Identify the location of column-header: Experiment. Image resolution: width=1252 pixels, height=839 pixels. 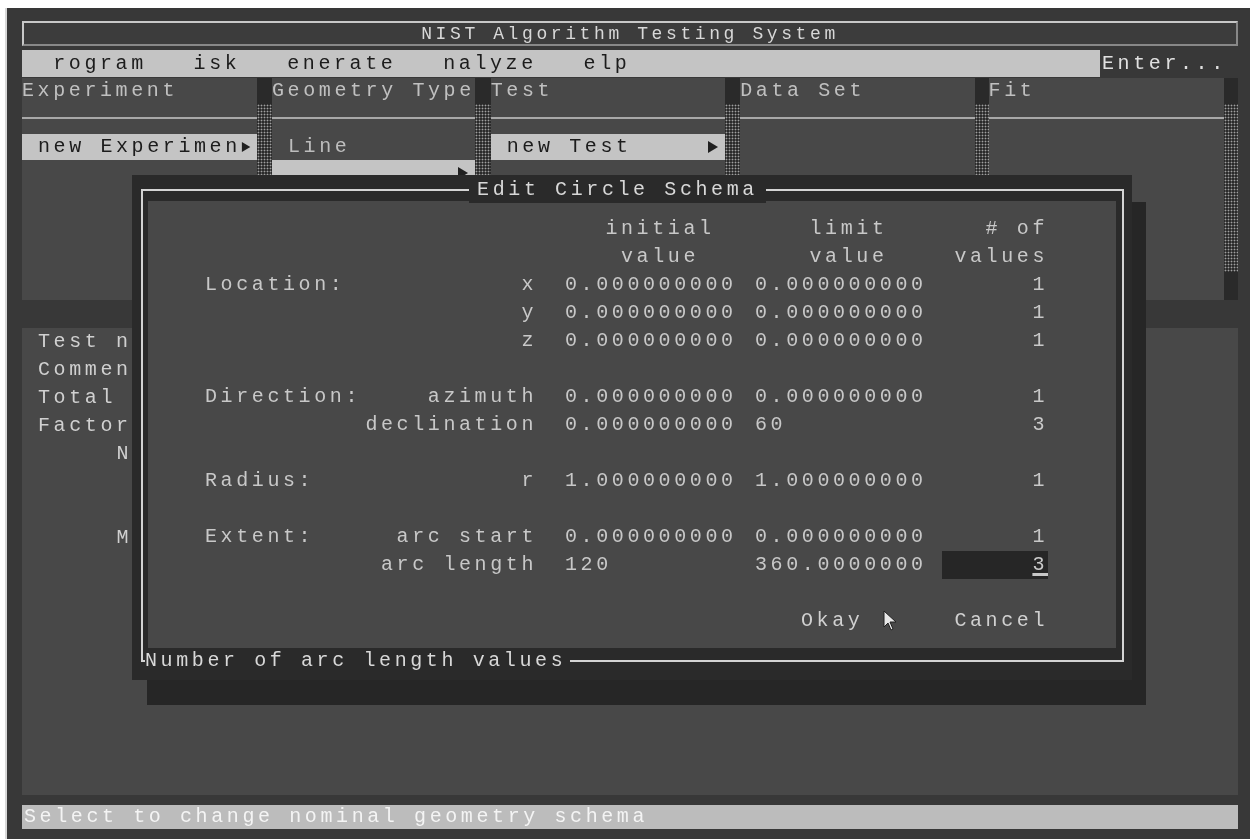
(101, 91).